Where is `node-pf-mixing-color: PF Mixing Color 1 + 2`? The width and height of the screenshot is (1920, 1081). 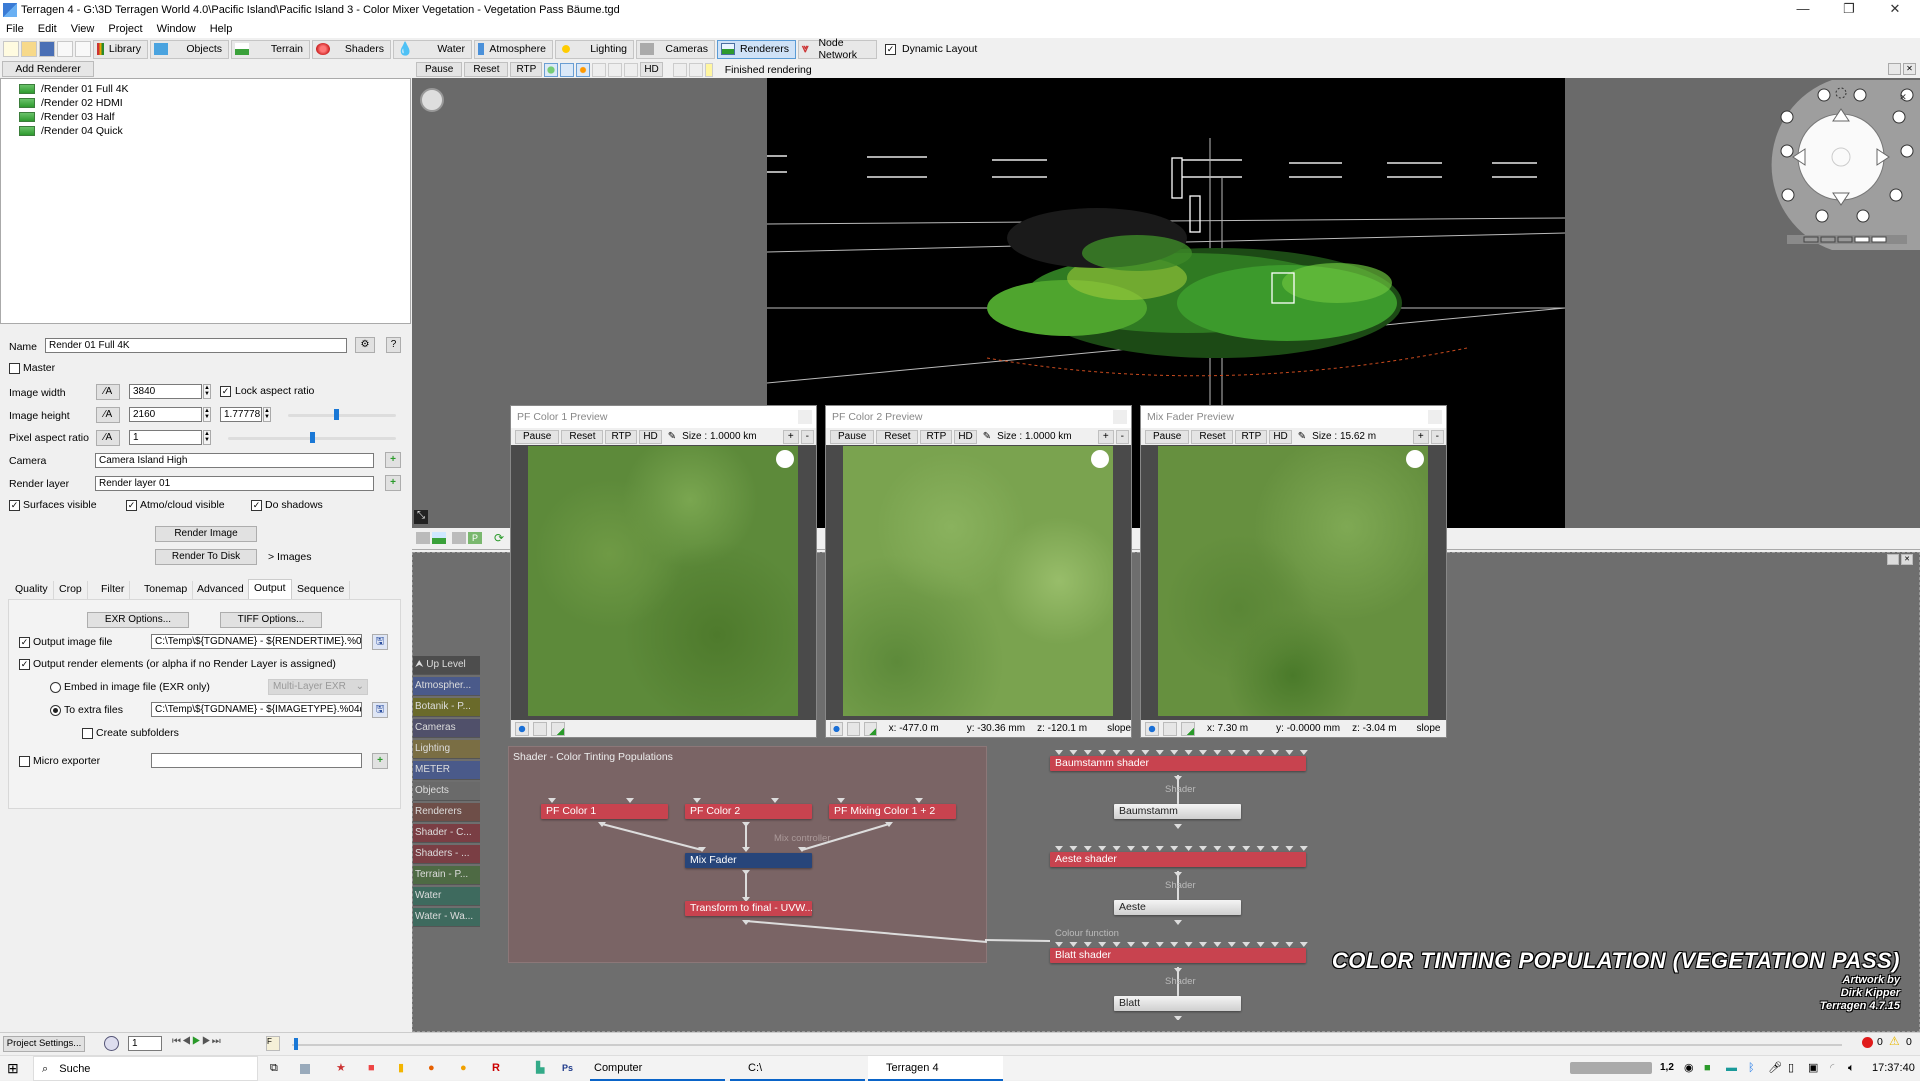 node-pf-mixing-color: PF Mixing Color 1 + 2 is located at coordinates (892, 811).